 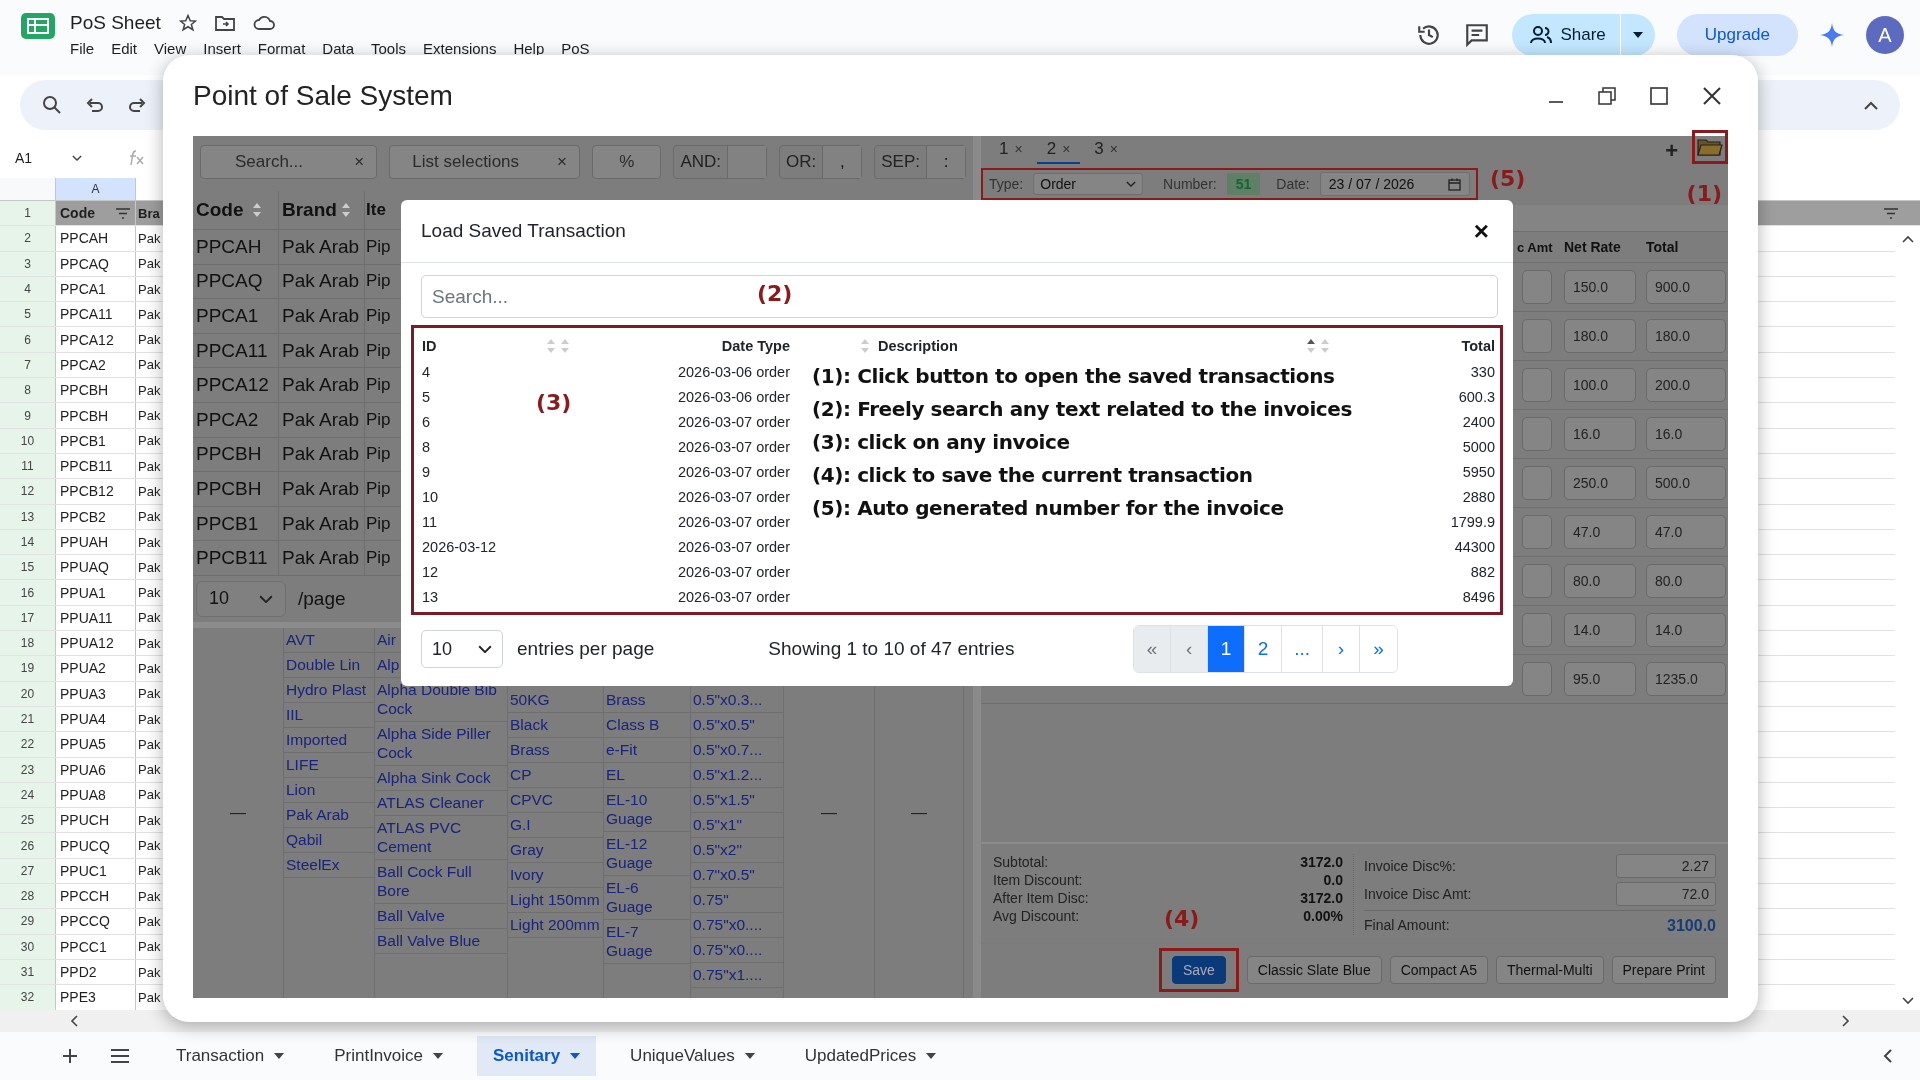 What do you see at coordinates (441, 916) in the screenshot?
I see `filter-option: Ball Valve` at bounding box center [441, 916].